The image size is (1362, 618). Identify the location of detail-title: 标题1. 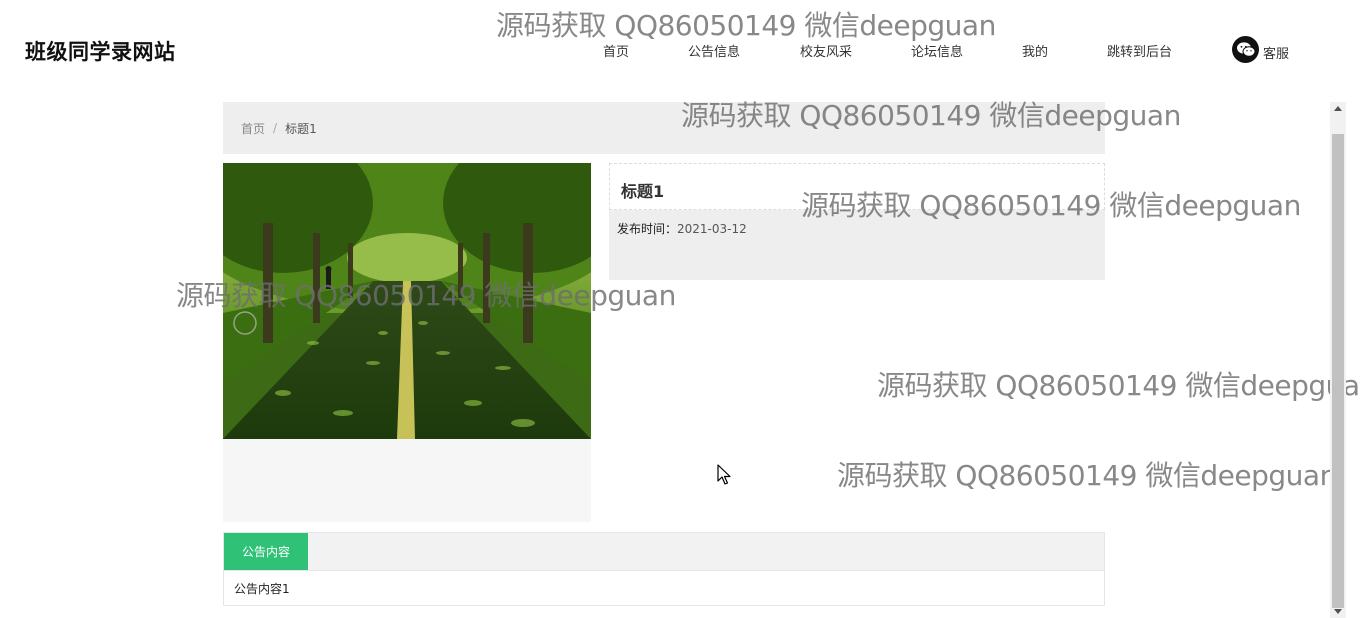
(643, 191).